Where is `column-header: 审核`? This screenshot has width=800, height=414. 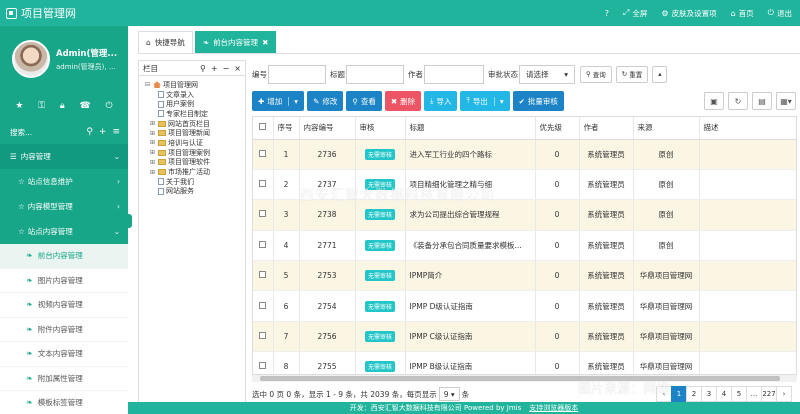
column-header: 审核 is located at coordinates (380, 128).